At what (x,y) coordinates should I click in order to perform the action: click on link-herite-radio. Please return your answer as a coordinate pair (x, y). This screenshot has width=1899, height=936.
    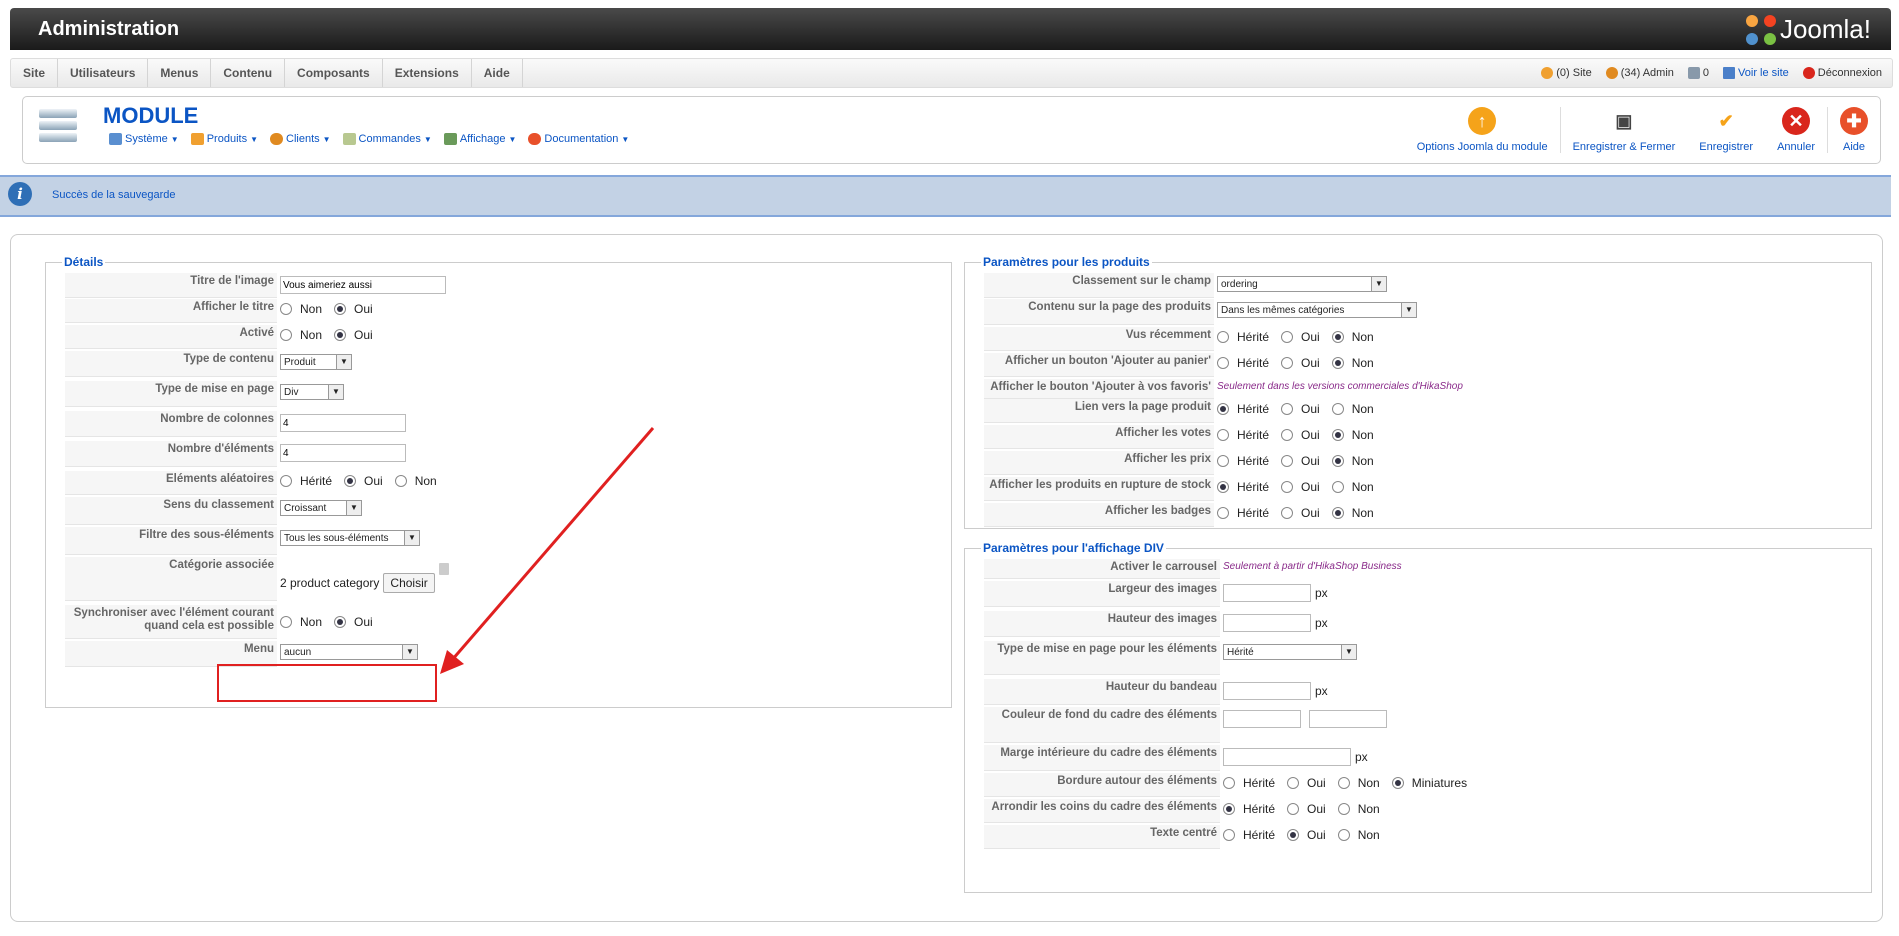
    Looking at the image, I should click on (1223, 409).